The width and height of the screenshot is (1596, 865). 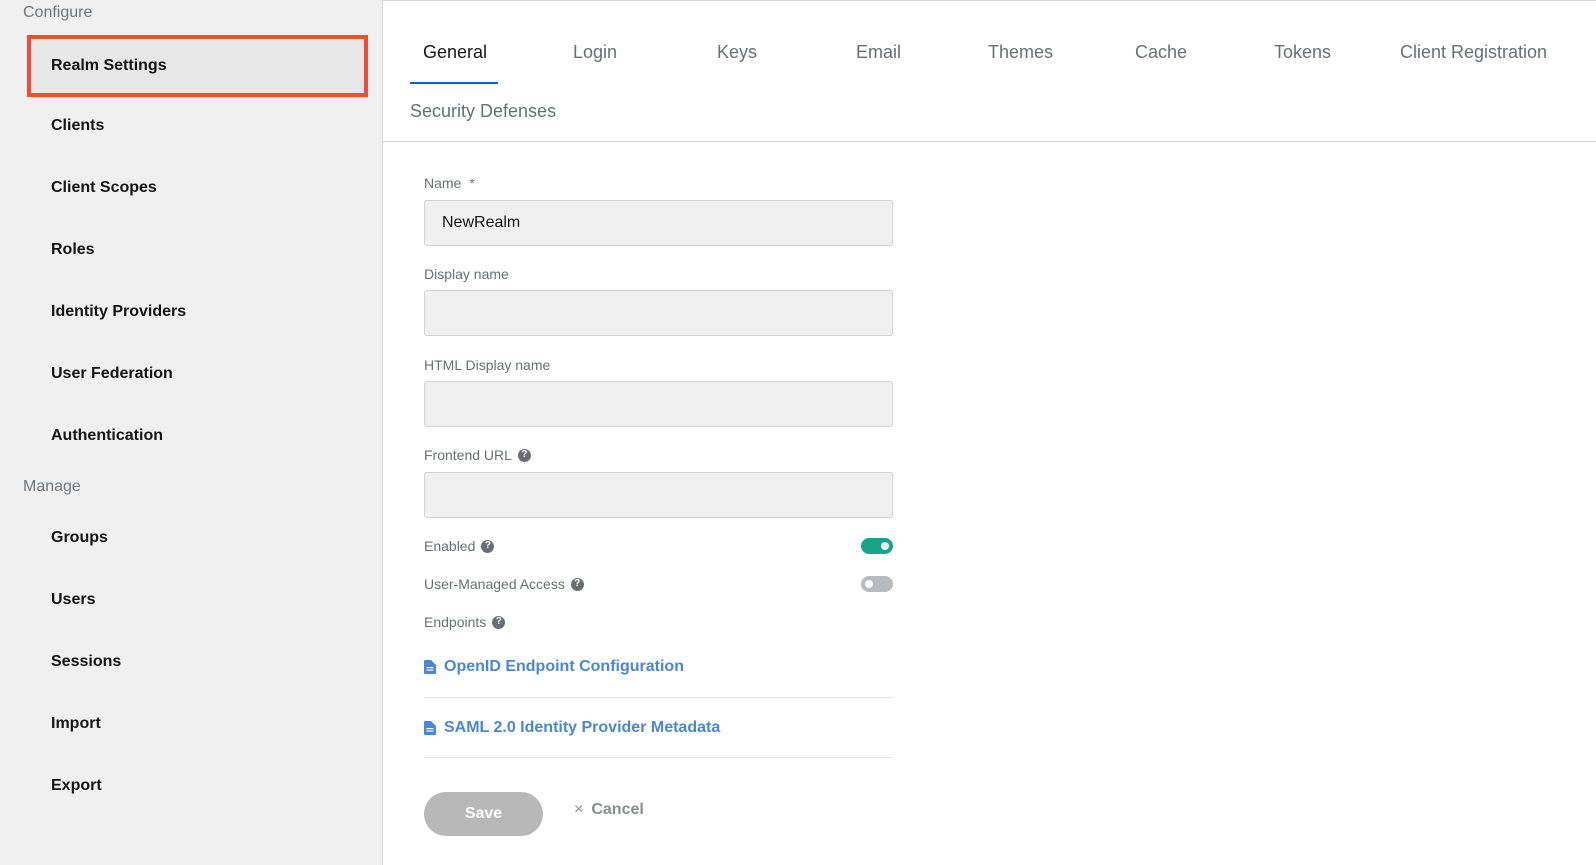 I want to click on name-field, so click(x=658, y=223).